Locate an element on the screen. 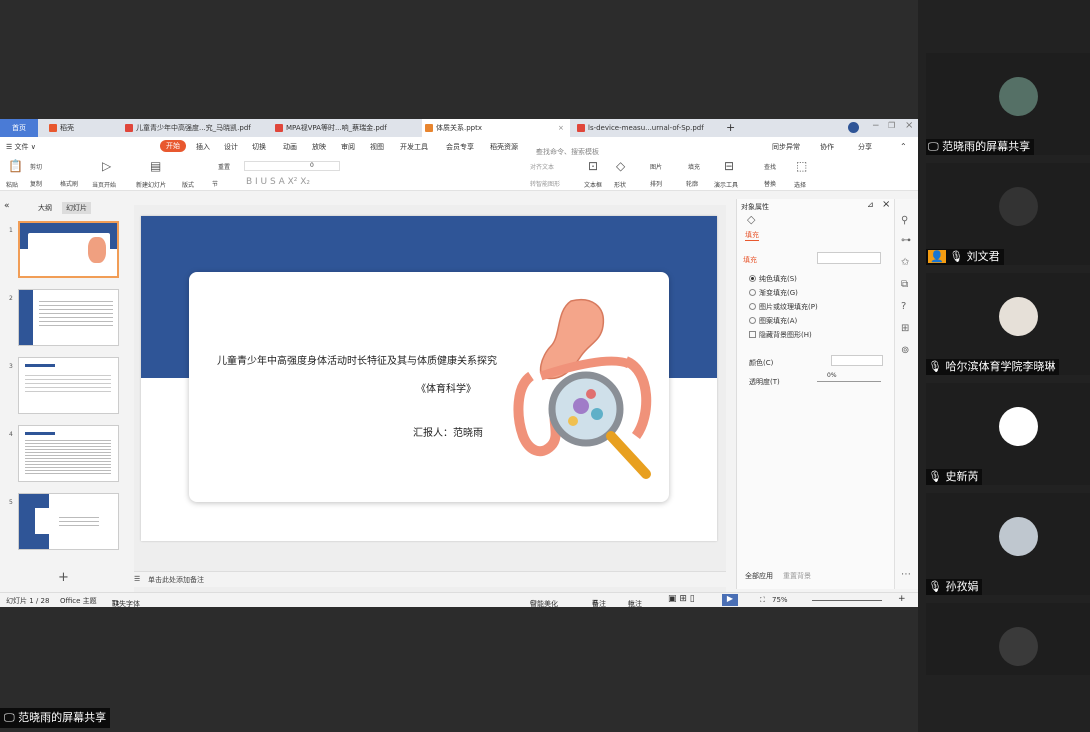 This screenshot has height=732, width=1090. hide-bg-checkbox: 隐藏背景图形(H) is located at coordinates (780, 335).